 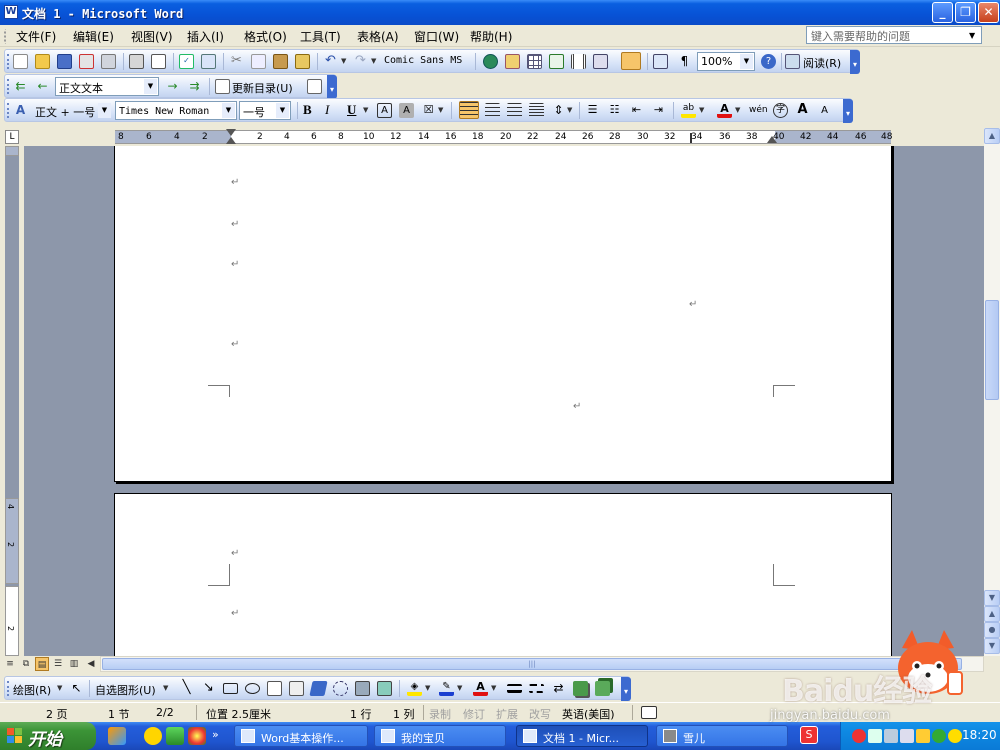 What do you see at coordinates (540, 714) in the screenshot?
I see `status-overtype: 改写` at bounding box center [540, 714].